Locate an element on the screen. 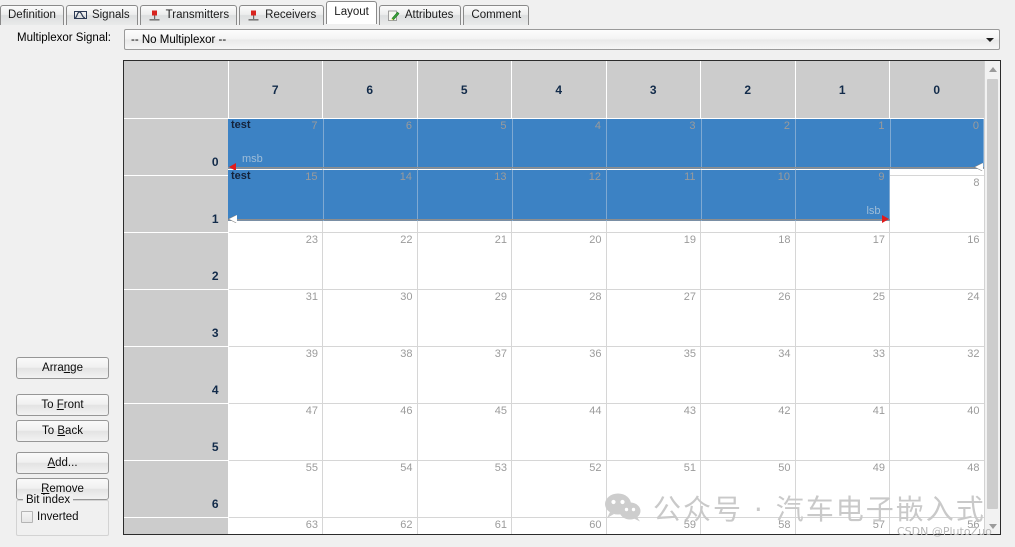 The height and width of the screenshot is (547, 1015). tab-receivers: Receivers is located at coordinates (282, 15).